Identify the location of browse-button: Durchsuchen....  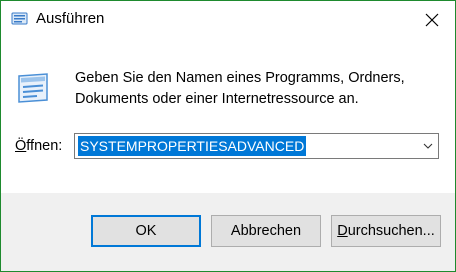
(386, 231).